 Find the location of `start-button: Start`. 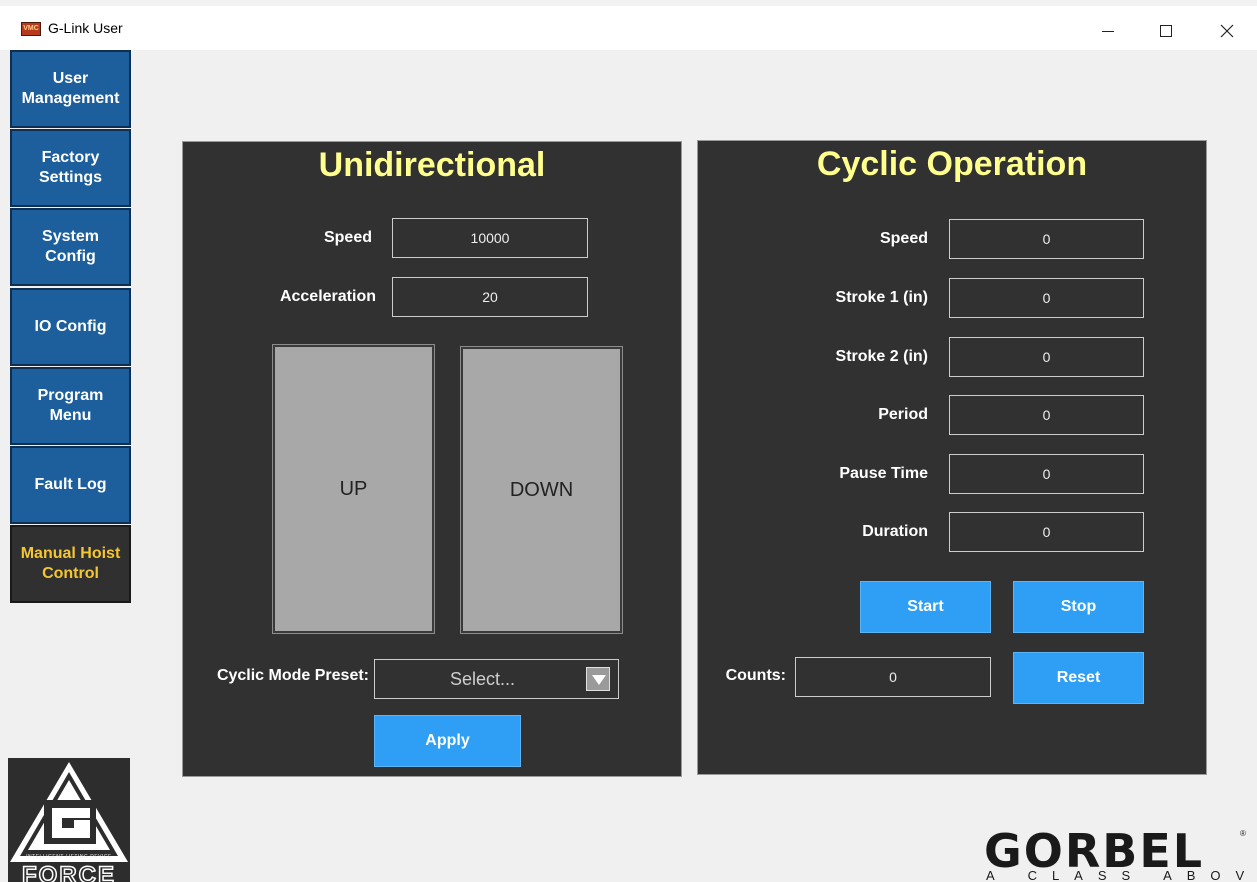

start-button: Start is located at coordinates (925, 607).